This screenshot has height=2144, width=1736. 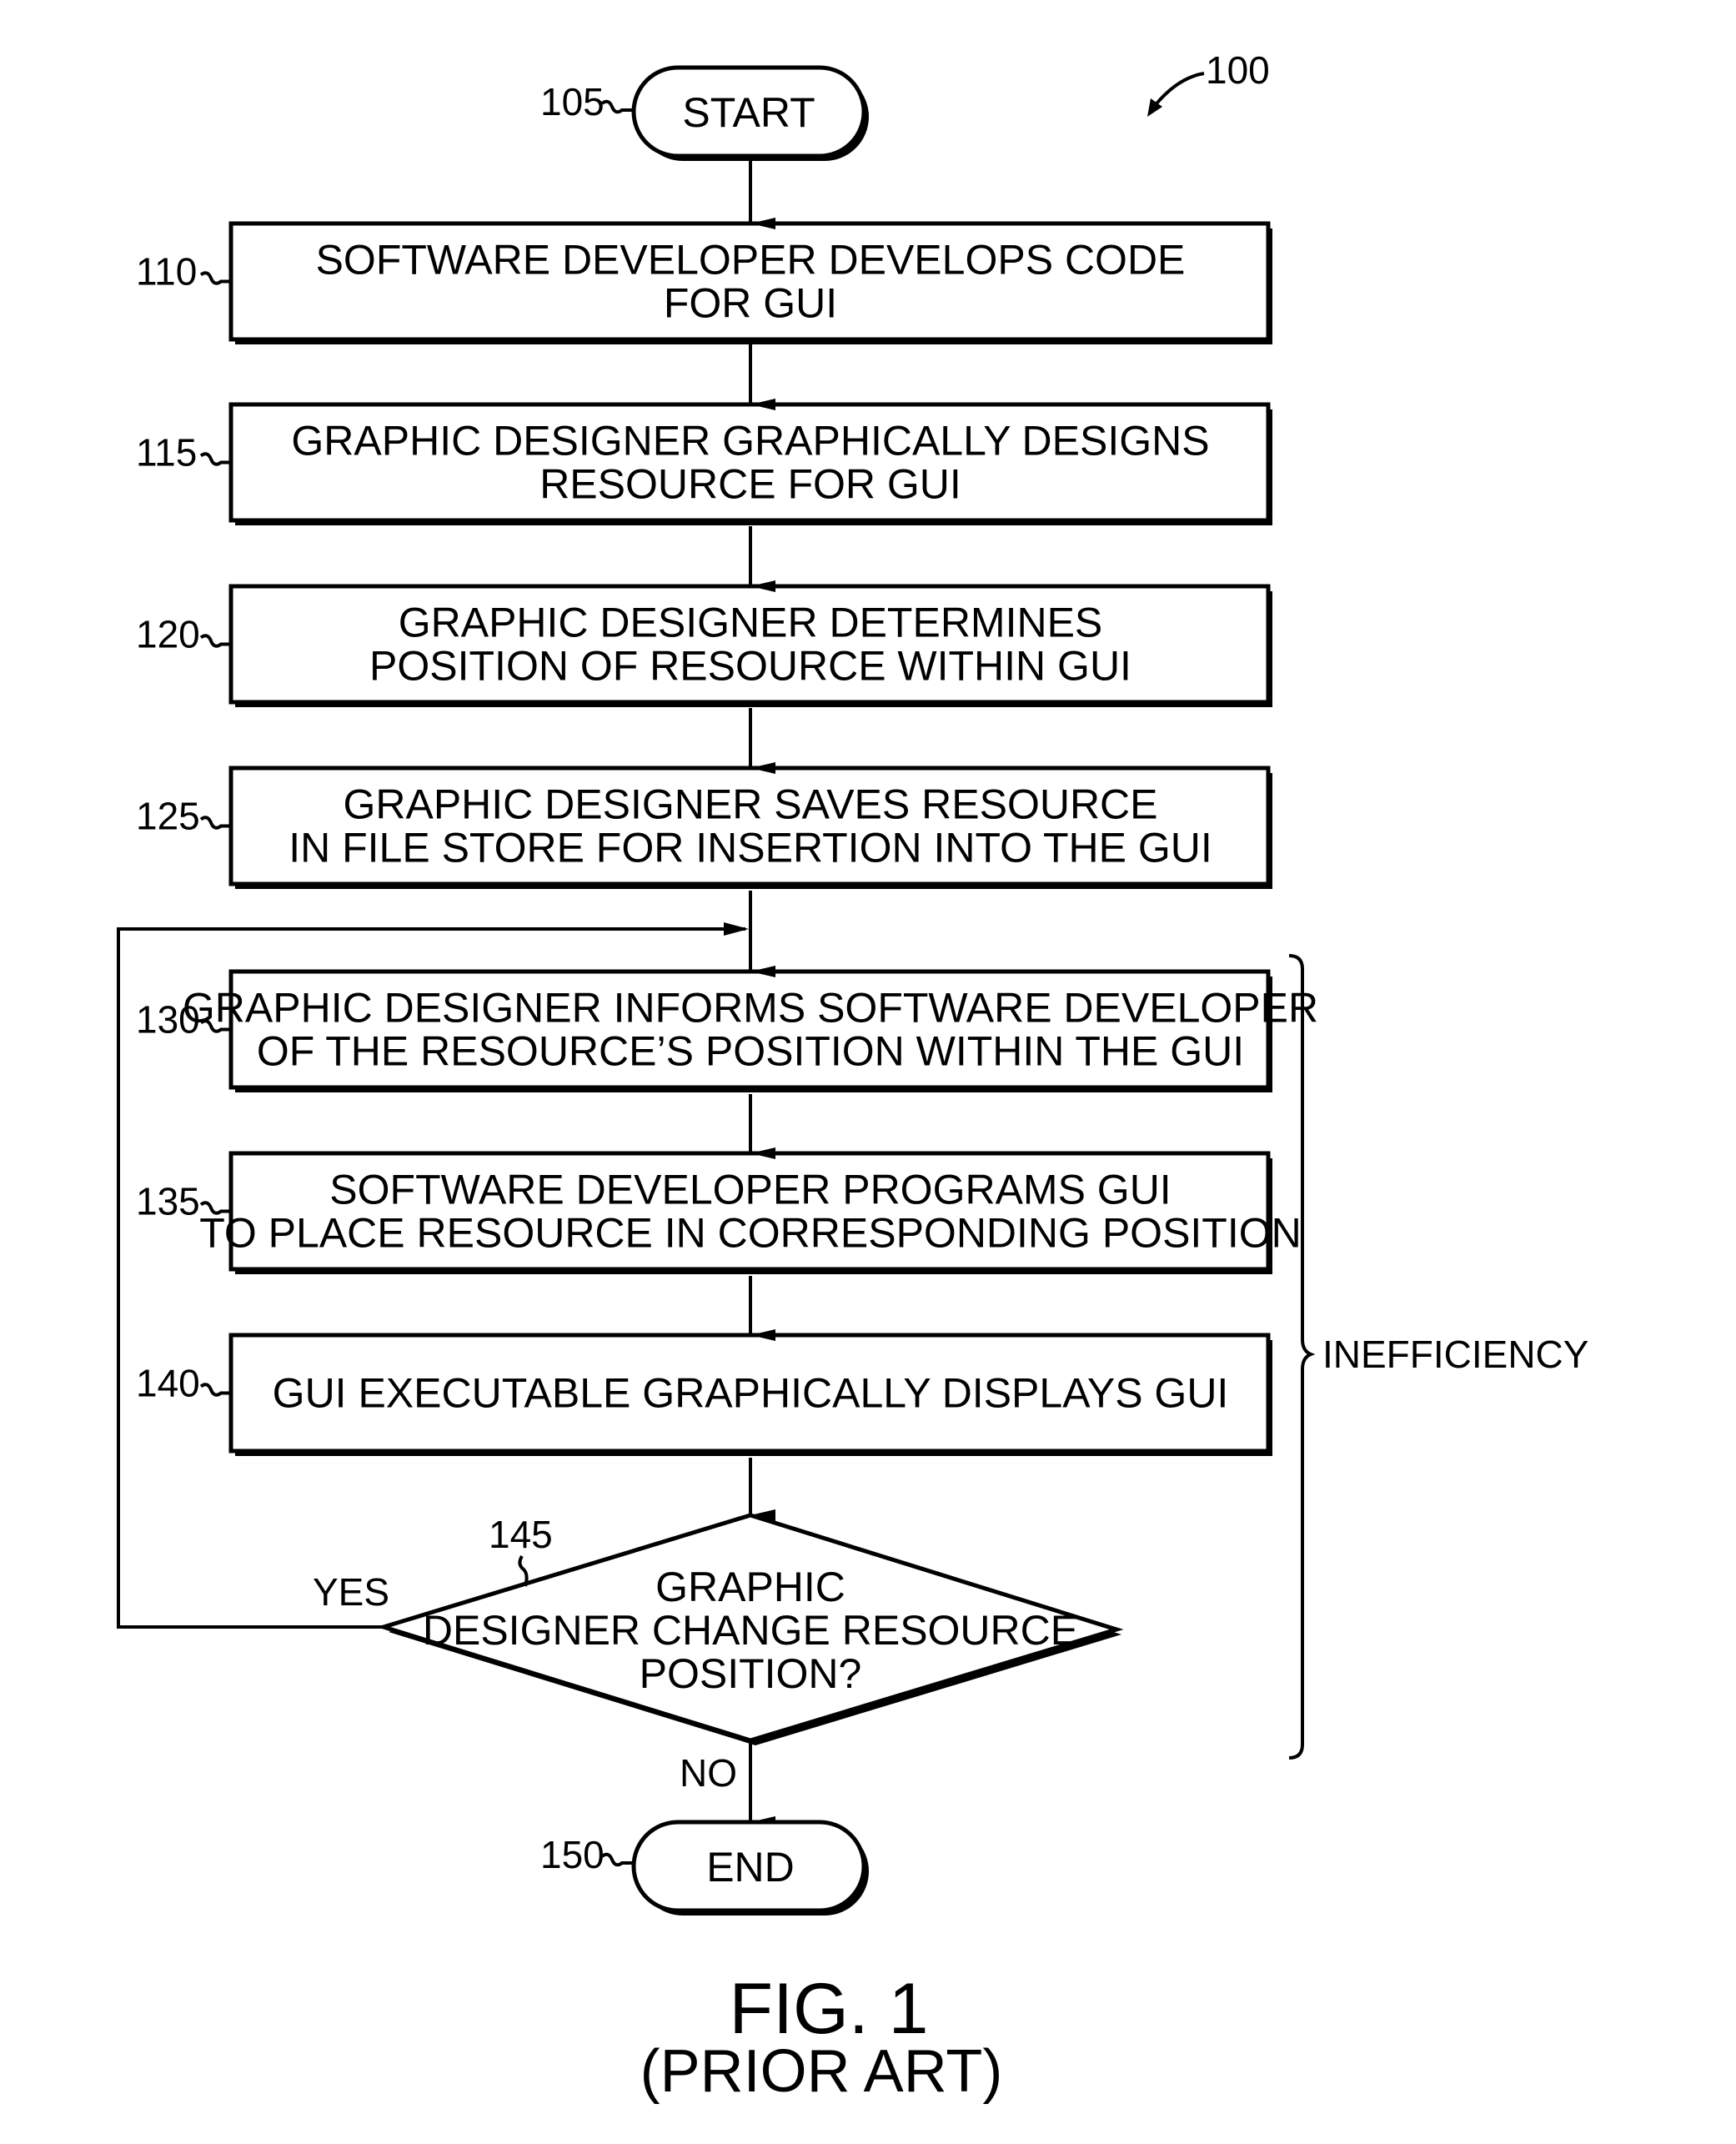 What do you see at coordinates (521, 1534) in the screenshot?
I see `decision-ref: 145` at bounding box center [521, 1534].